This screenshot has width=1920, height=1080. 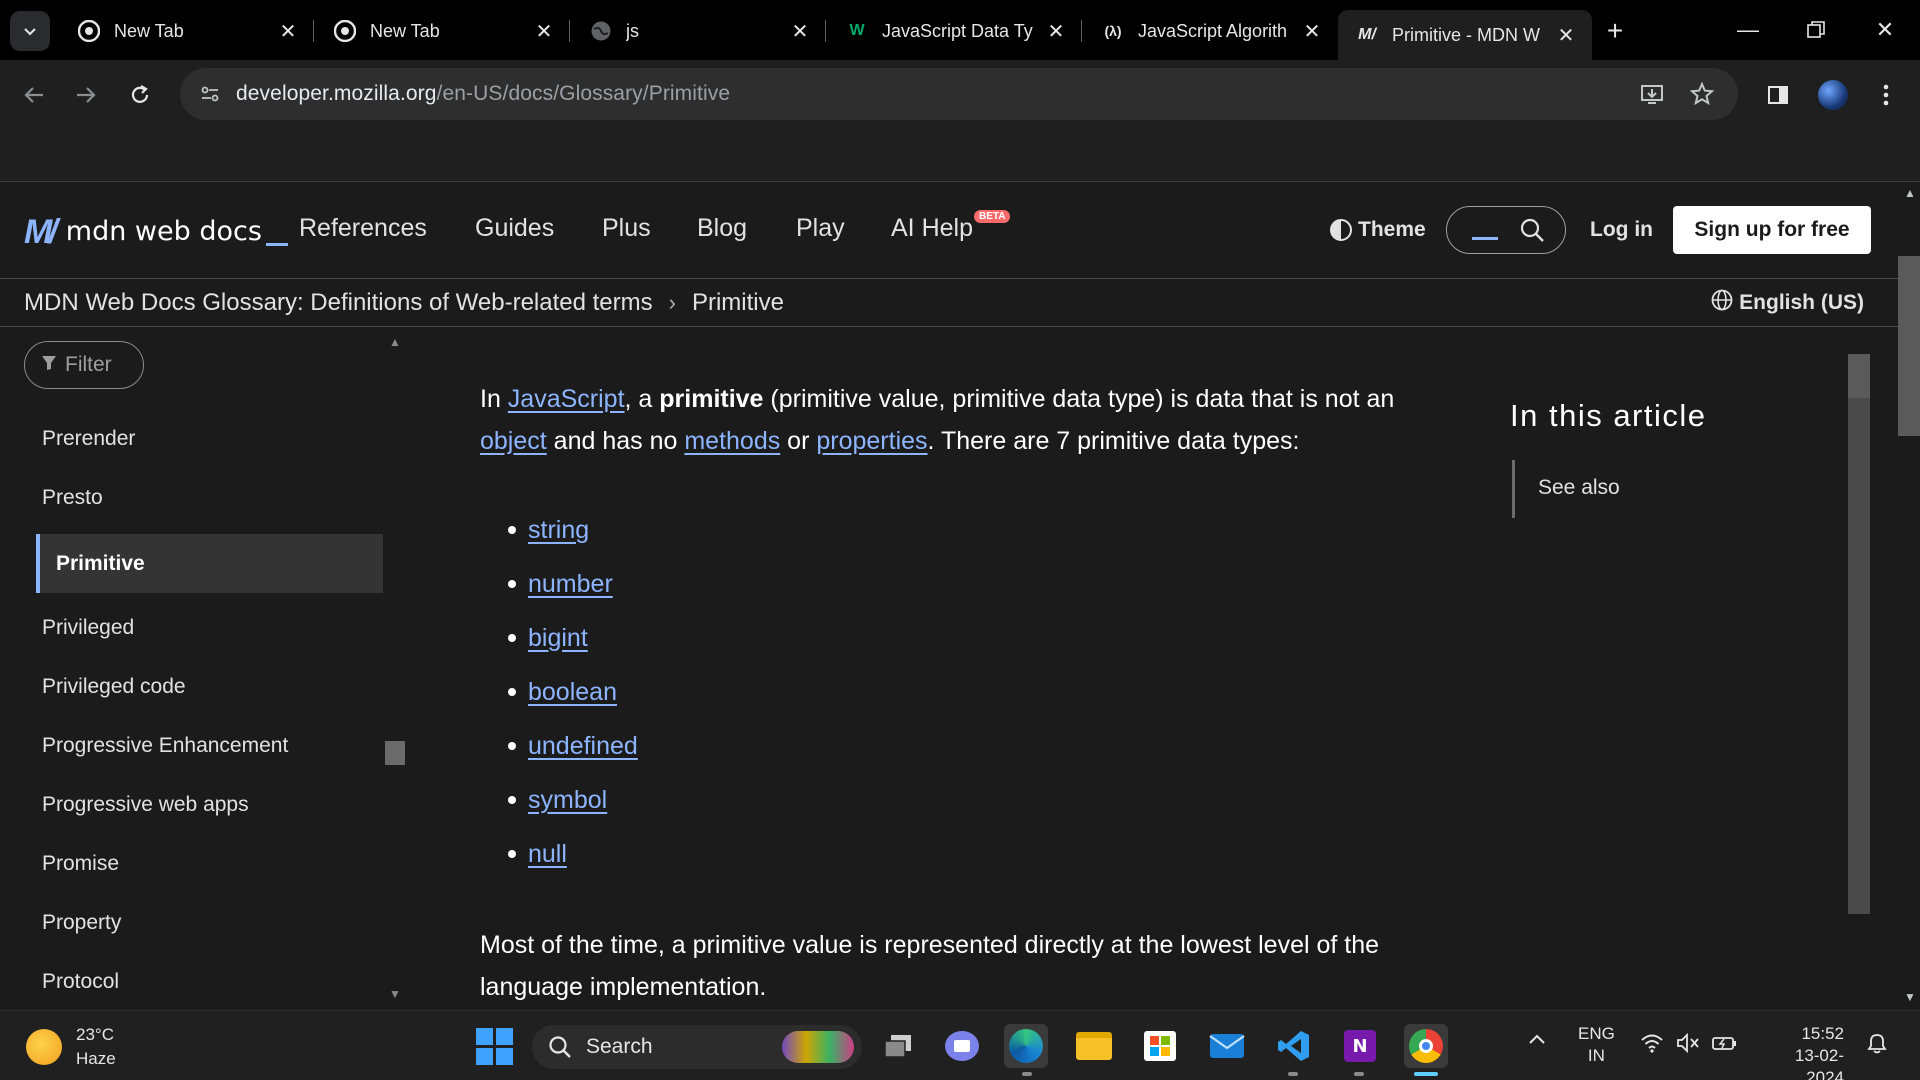 What do you see at coordinates (898, 1046) in the screenshot?
I see `task-view-icon` at bounding box center [898, 1046].